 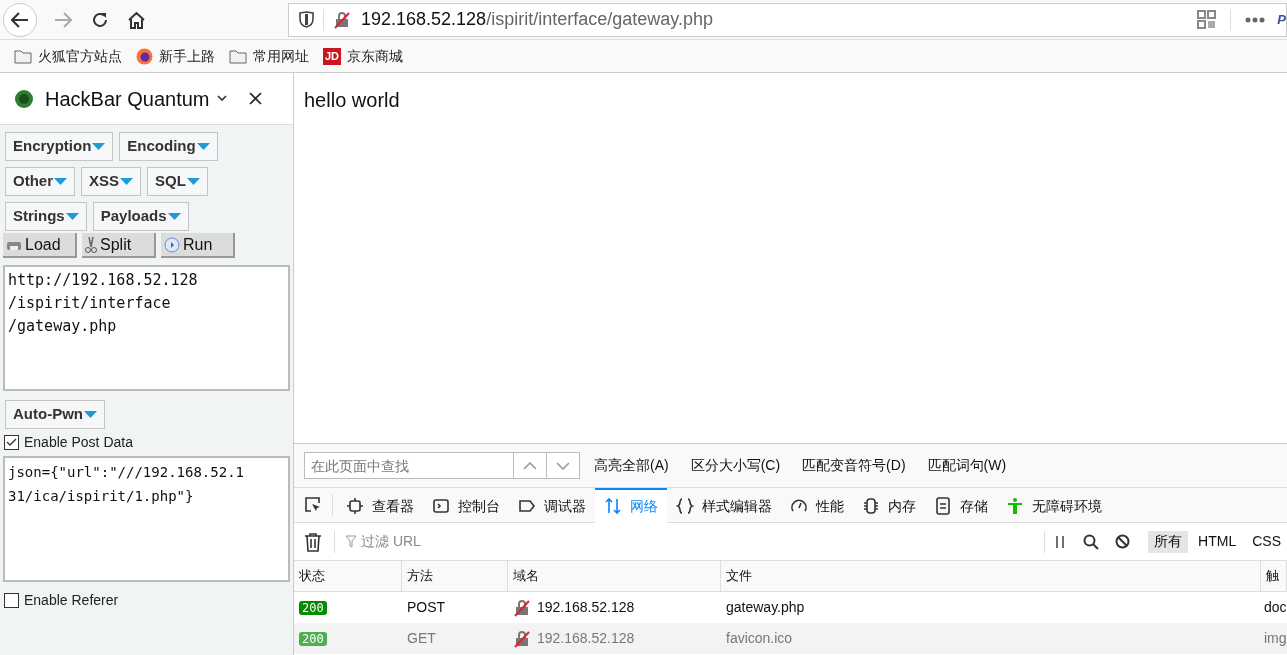 I want to click on close-icon, so click(x=255, y=98).